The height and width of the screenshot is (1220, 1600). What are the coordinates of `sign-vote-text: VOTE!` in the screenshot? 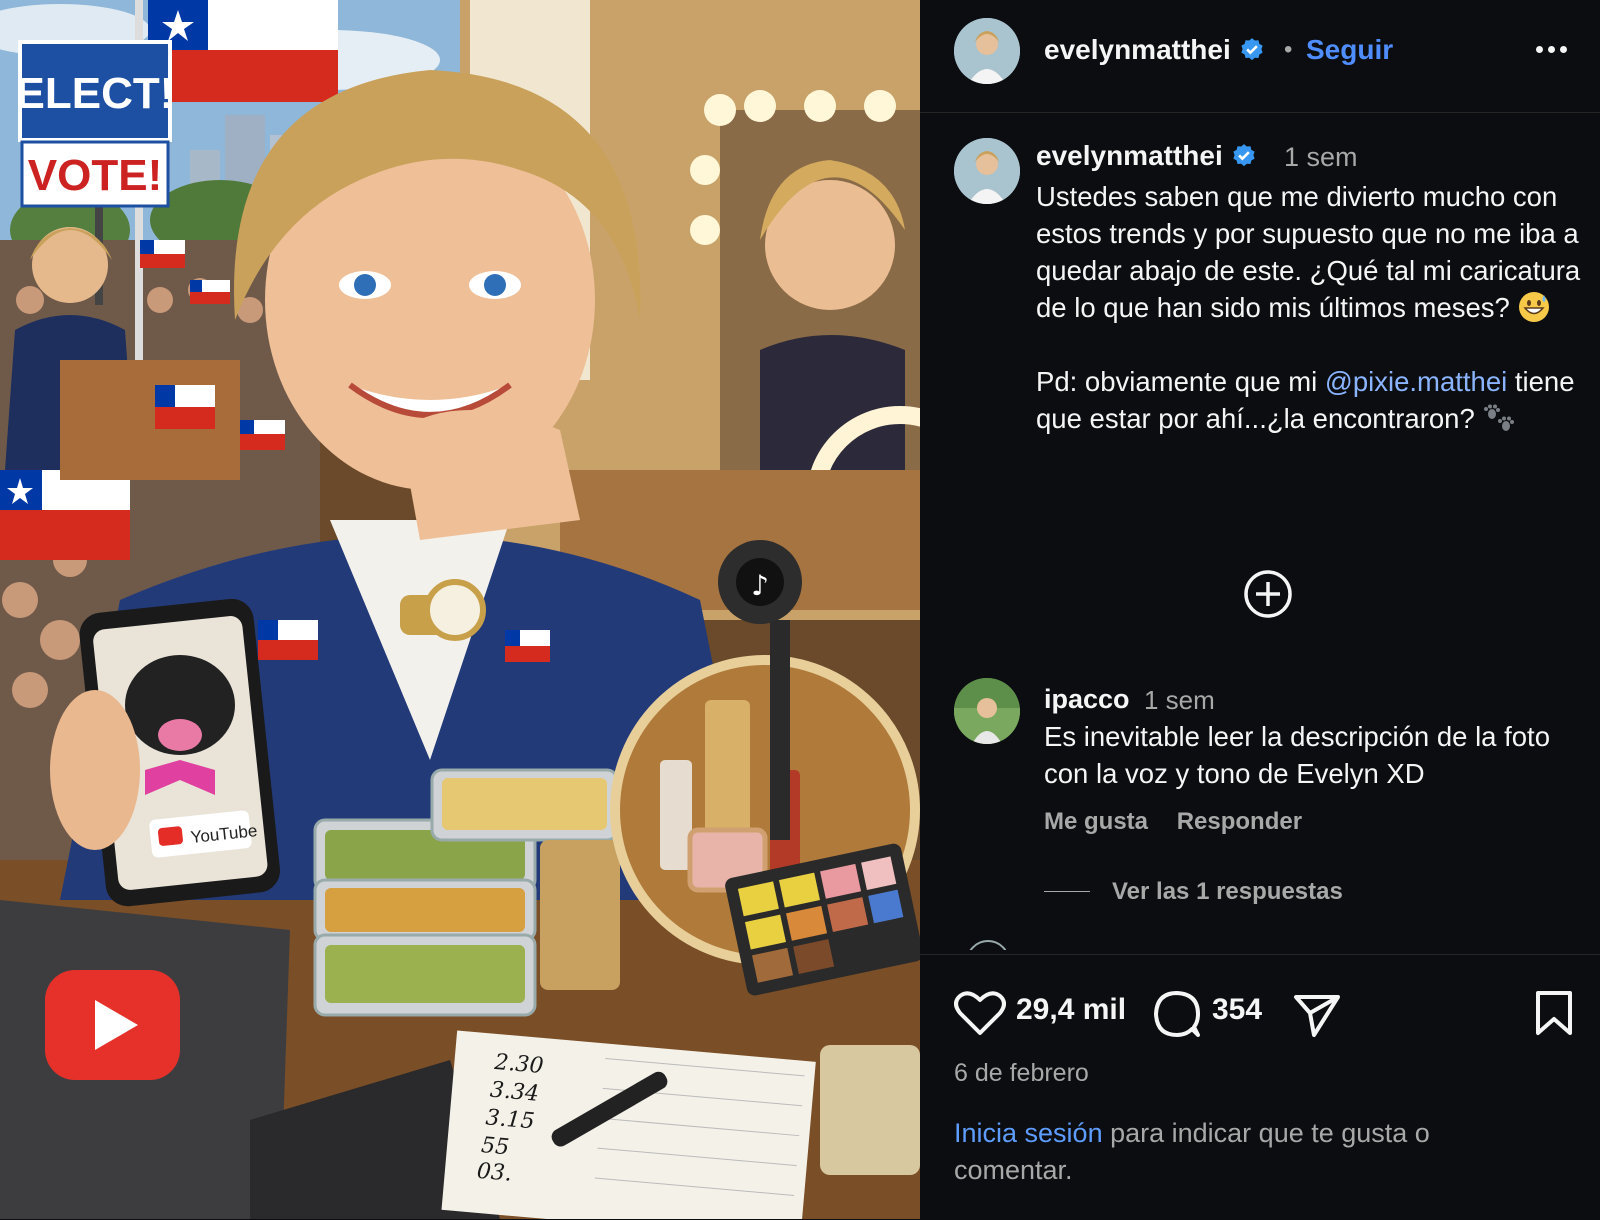 It's located at (95, 175).